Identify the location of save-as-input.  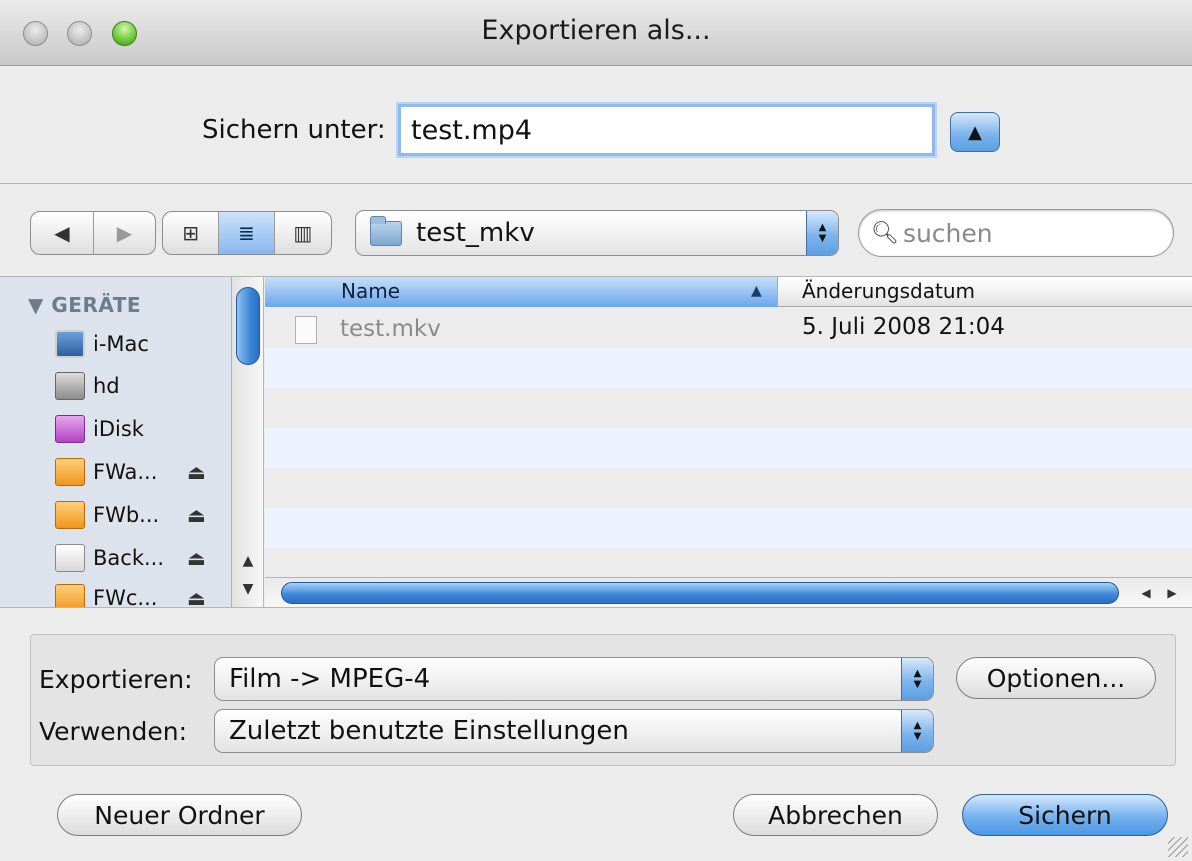
(666, 130).